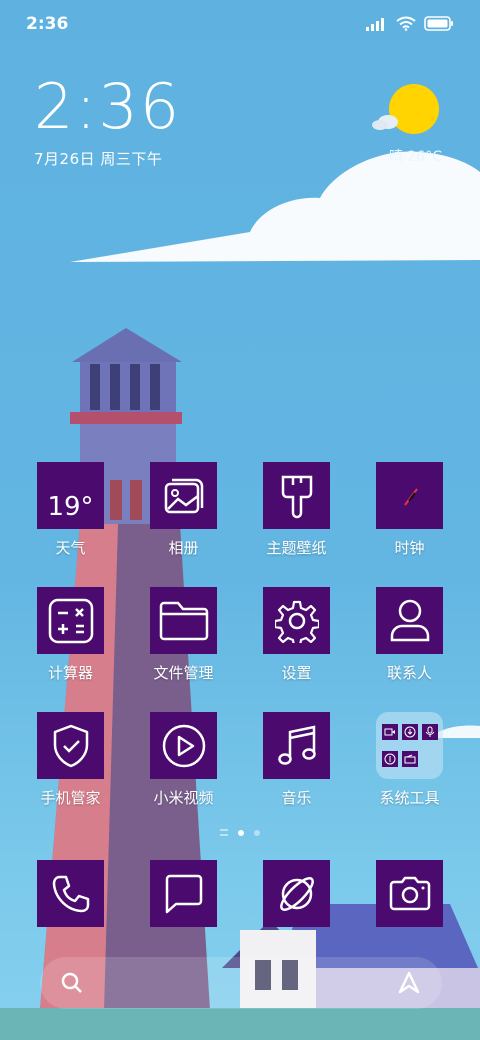 This screenshot has width=480, height=1040. I want to click on status-time: 2:36, so click(47, 24).